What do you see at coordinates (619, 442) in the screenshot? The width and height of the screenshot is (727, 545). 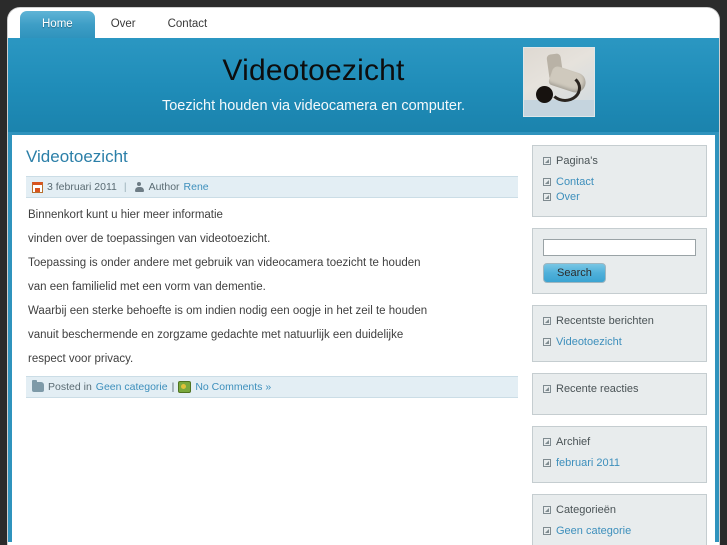 I see `widget-title-archive: Archief` at bounding box center [619, 442].